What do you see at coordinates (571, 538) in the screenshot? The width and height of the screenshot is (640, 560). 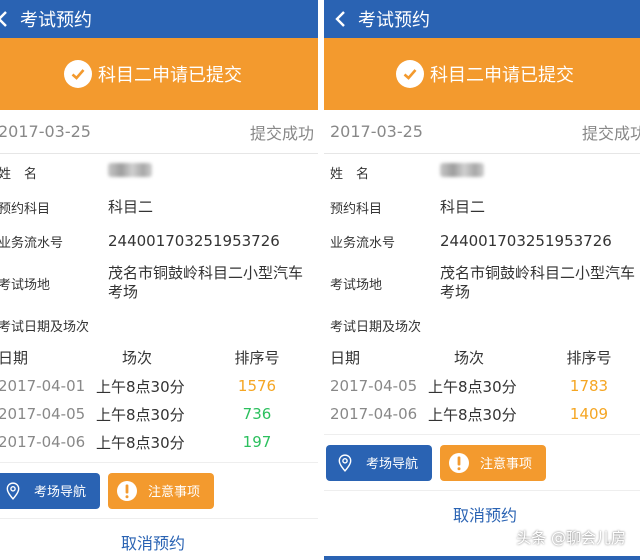 I see `watermark: 头条 @聊会儿房` at bounding box center [571, 538].